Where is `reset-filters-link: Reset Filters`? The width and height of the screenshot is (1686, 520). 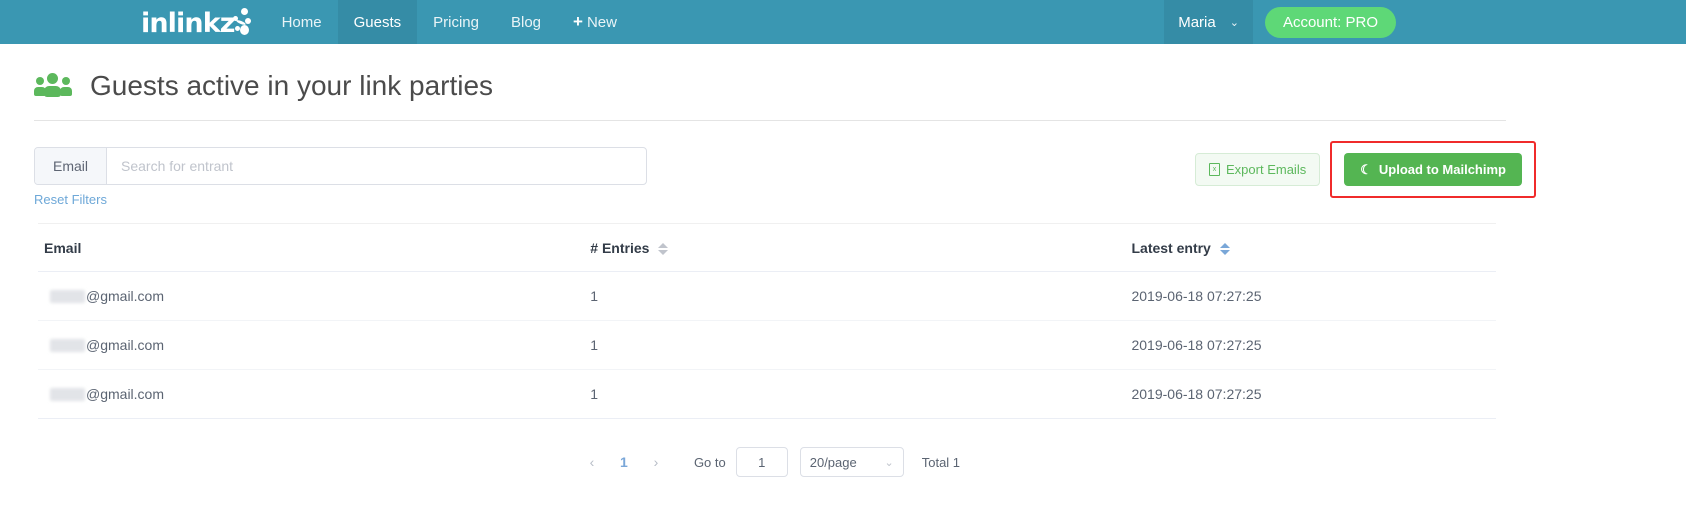 reset-filters-link: Reset Filters is located at coordinates (70, 199).